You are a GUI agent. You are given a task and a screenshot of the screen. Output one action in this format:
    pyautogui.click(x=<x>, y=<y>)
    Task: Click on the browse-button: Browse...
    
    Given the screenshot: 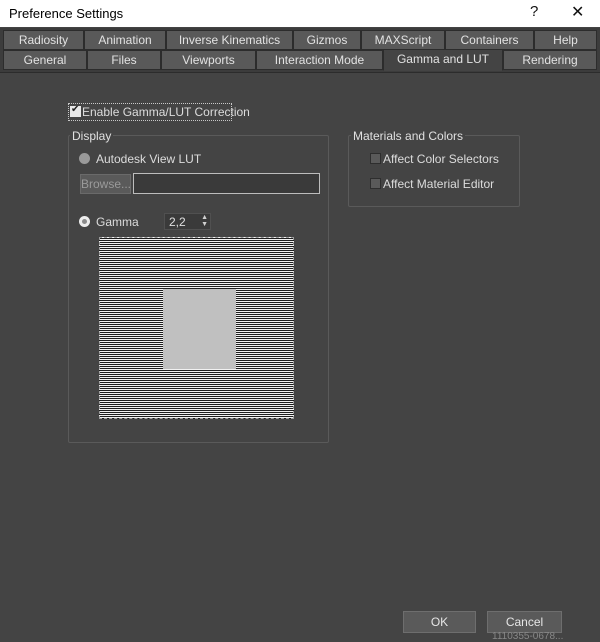 What is the action you would take?
    pyautogui.click(x=105, y=184)
    